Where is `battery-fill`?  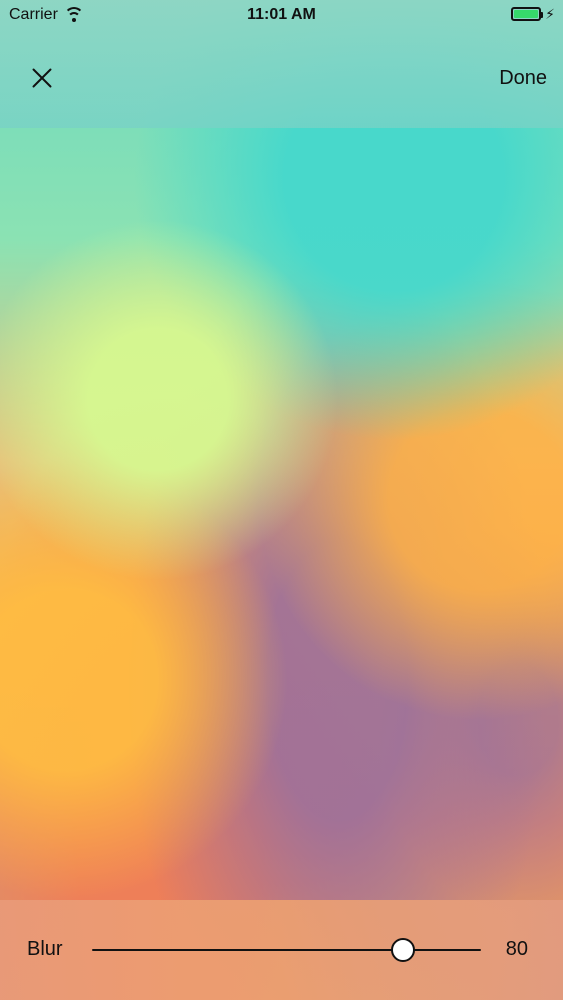
battery-fill is located at coordinates (526, 14).